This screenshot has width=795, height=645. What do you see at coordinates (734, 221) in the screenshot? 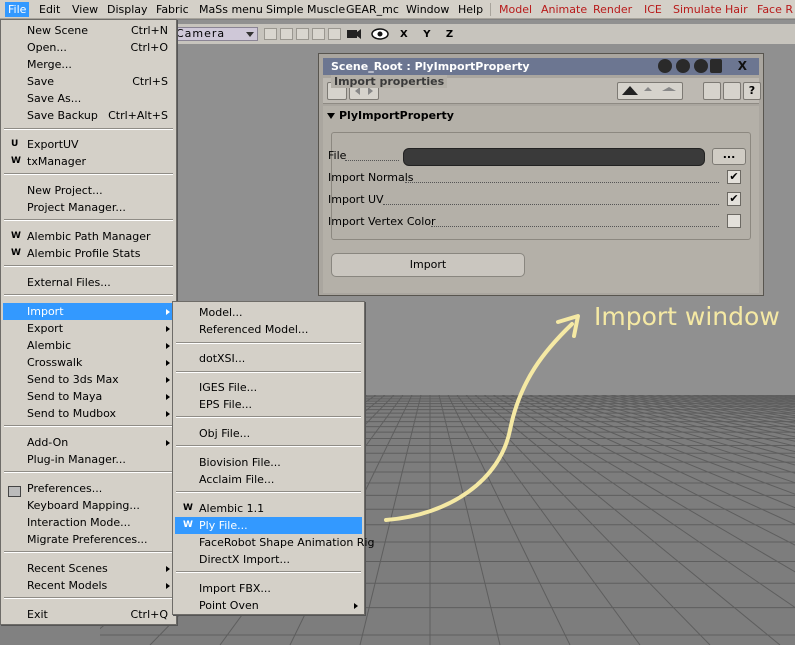
I see `option-checkbox` at bounding box center [734, 221].